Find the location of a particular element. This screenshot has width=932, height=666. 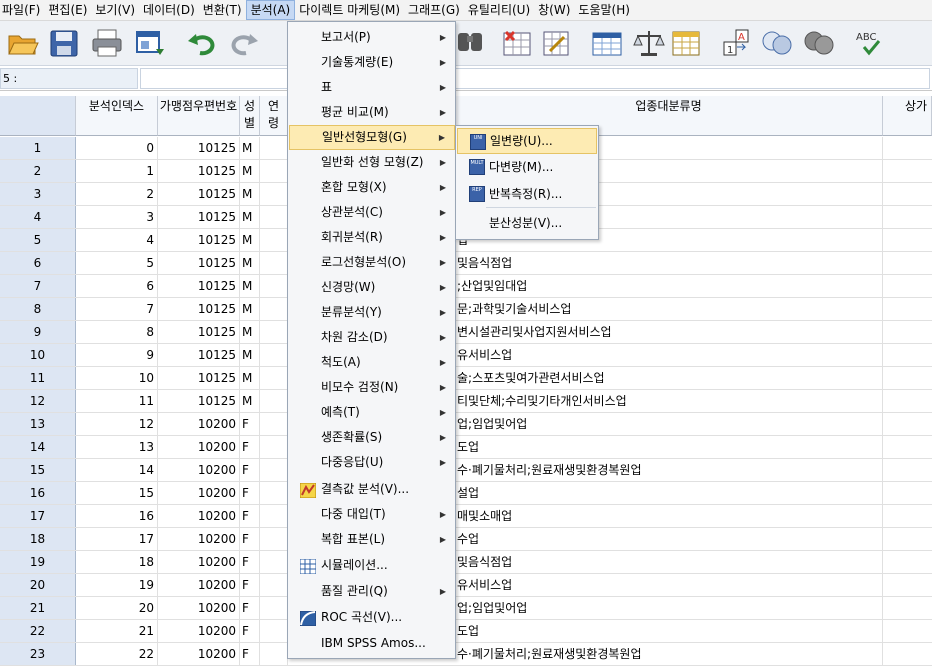

menu-8: 유틸리티(U) is located at coordinates (499, 10).